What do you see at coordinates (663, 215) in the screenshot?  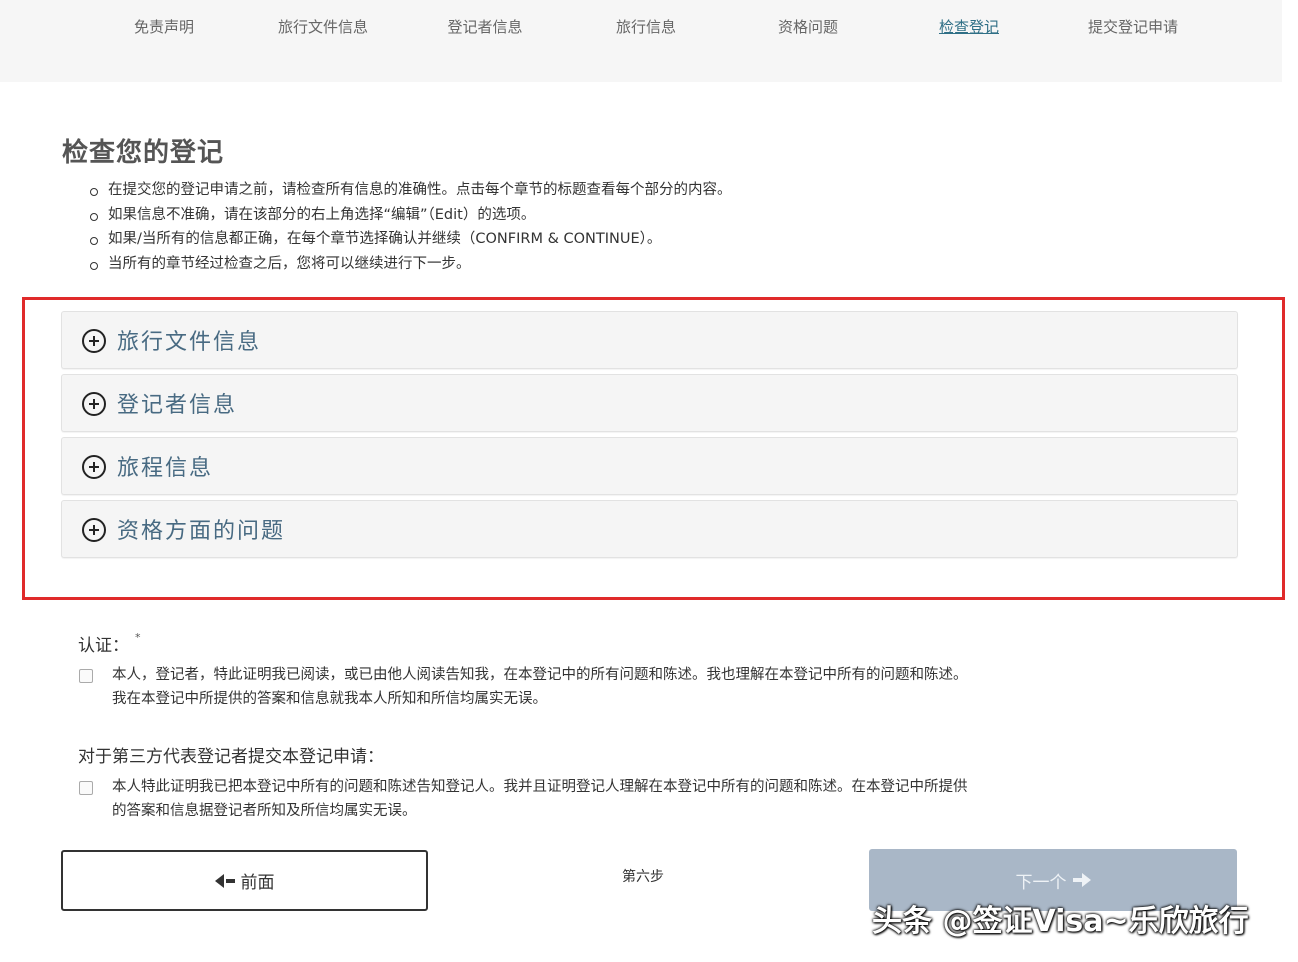 I see `instruction-item: 如果信息不准确，请在该部分的右上角选择“编辑”（Edit）的选项。` at bounding box center [663, 215].